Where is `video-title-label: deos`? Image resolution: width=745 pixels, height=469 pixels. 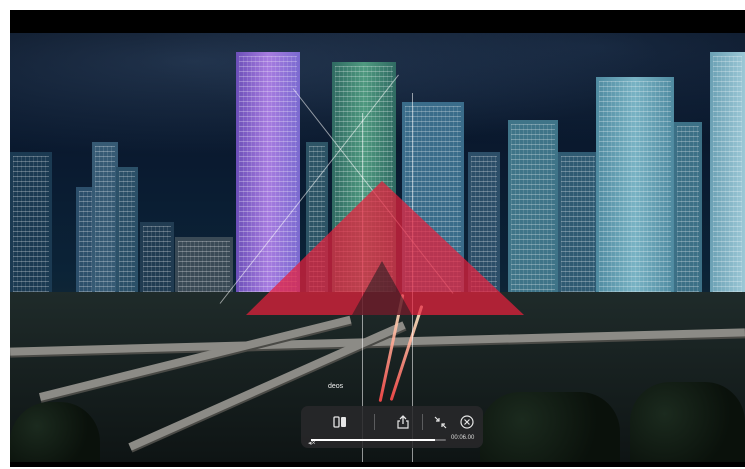
video-title-label: deos is located at coordinates (336, 386).